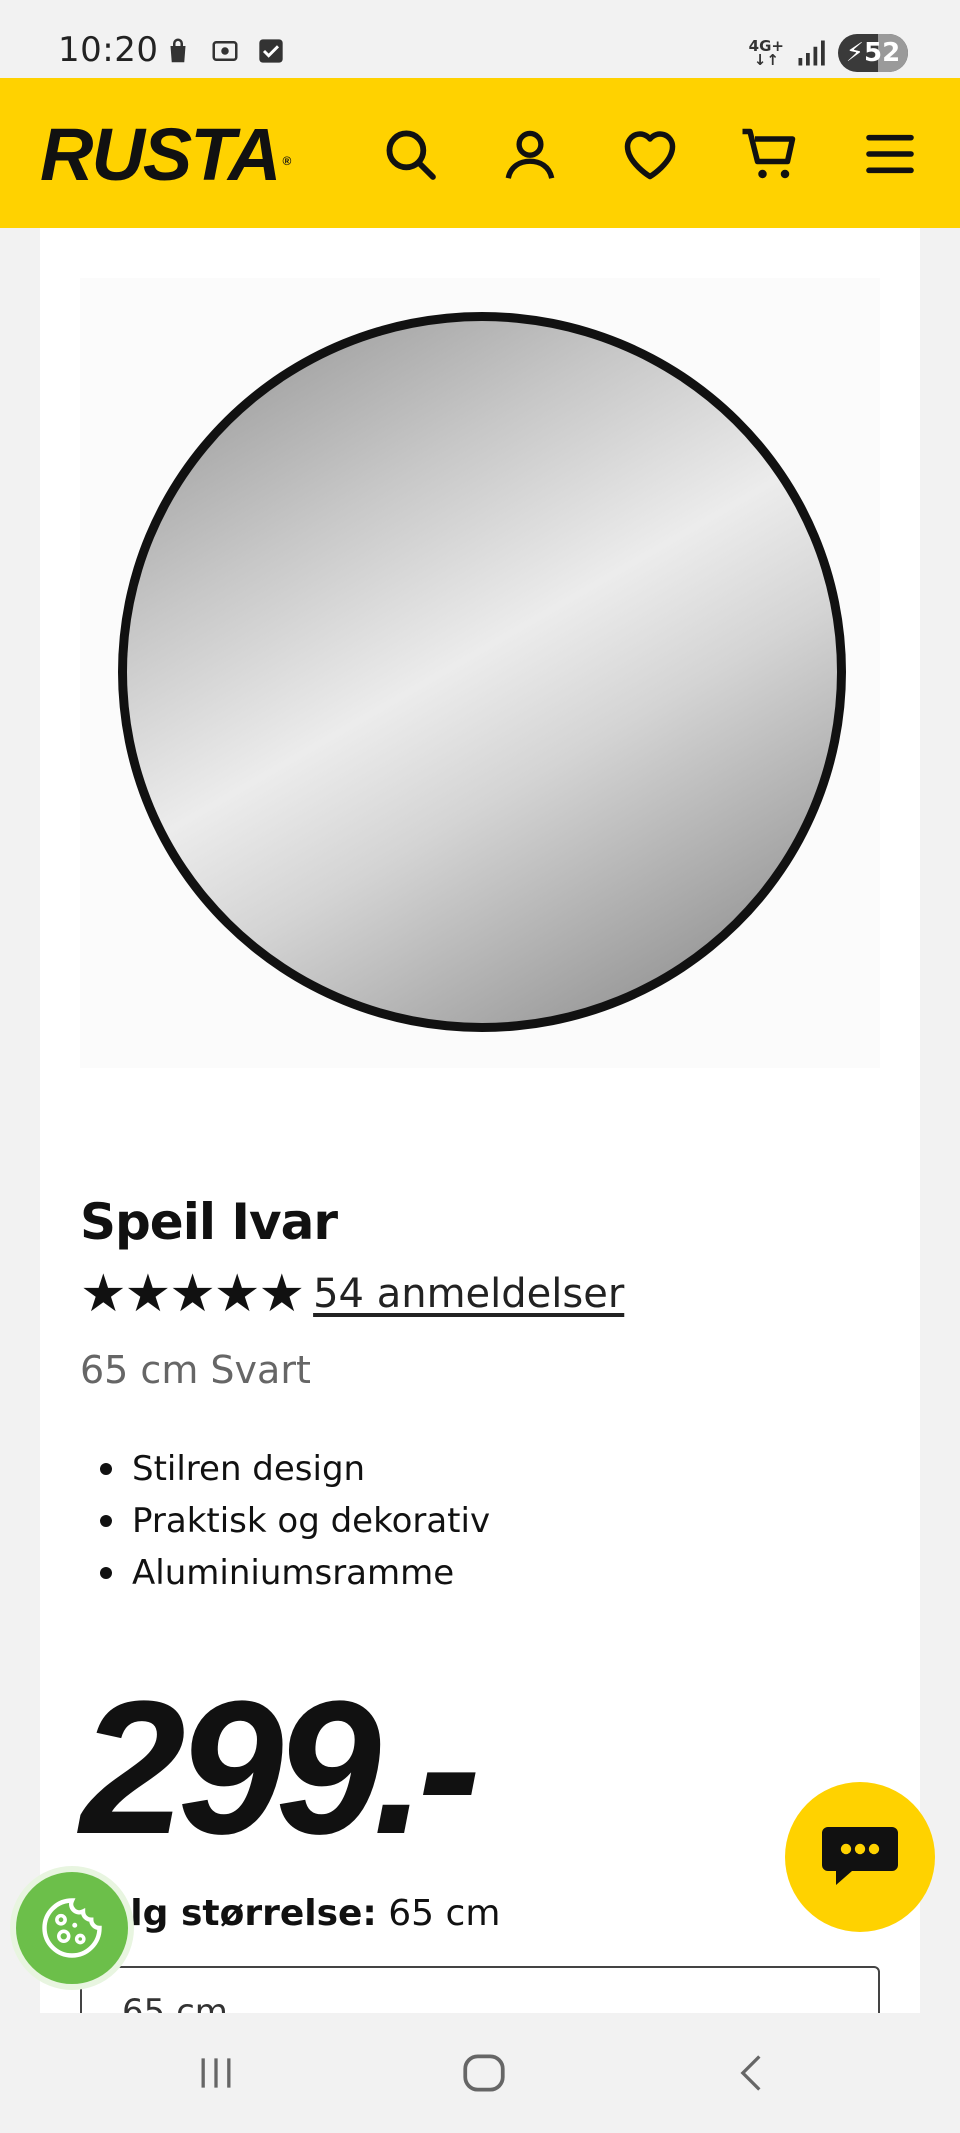 Image resolution: width=960 pixels, height=2133 pixels. What do you see at coordinates (650, 154) in the screenshot?
I see `wishlist-icon` at bounding box center [650, 154].